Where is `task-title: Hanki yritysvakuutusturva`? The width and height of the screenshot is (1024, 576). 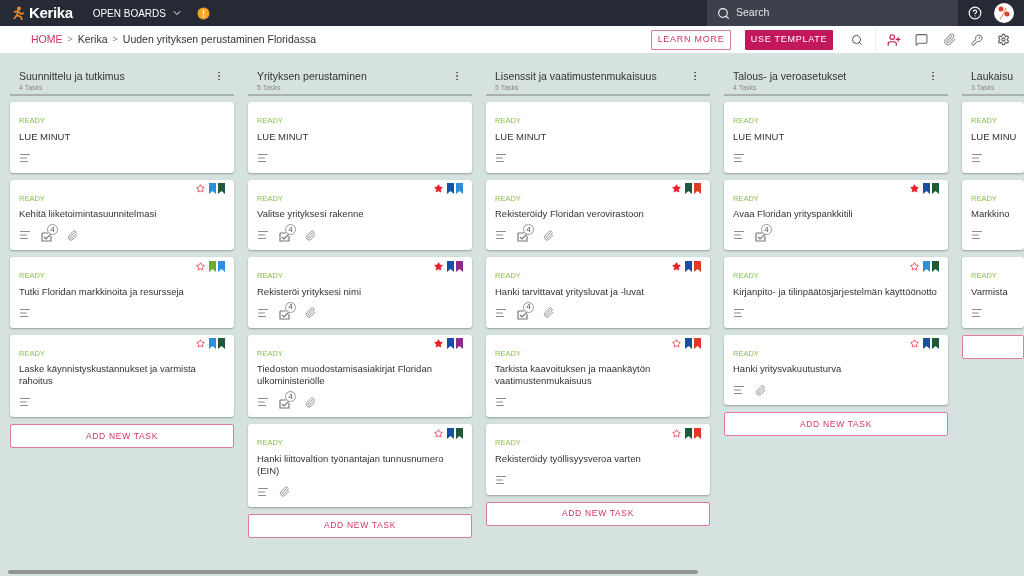 task-title: Hanki yritysvakuutusturva is located at coordinates (788, 369).